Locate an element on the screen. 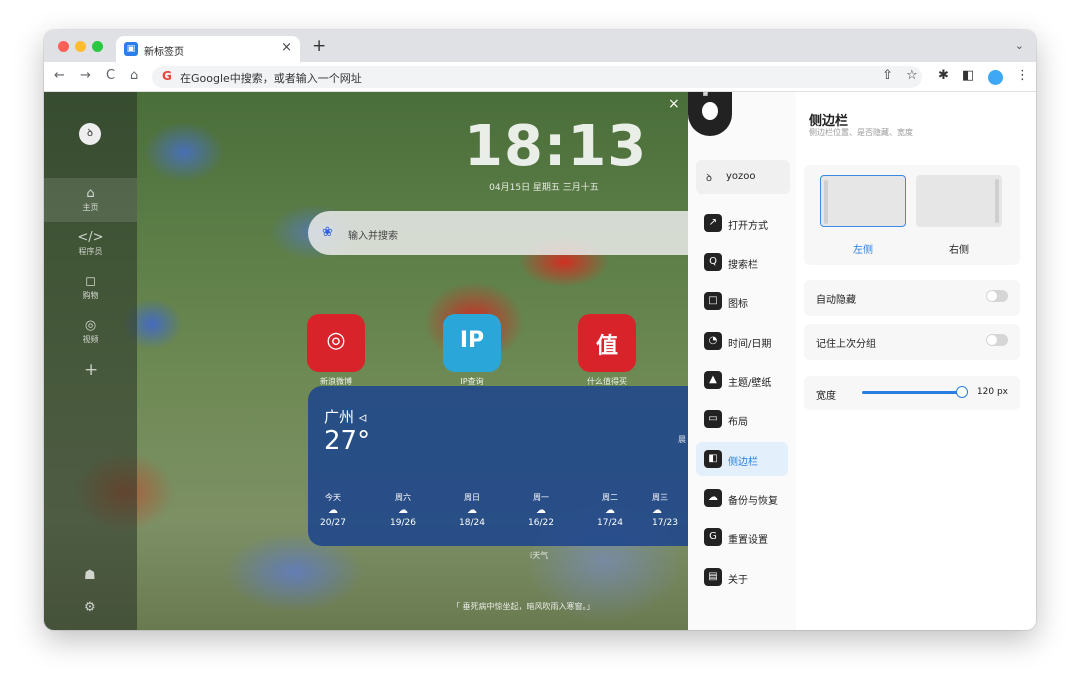 The image size is (1080, 688). settings-gear-icon: ⚙ is located at coordinates (90, 607).